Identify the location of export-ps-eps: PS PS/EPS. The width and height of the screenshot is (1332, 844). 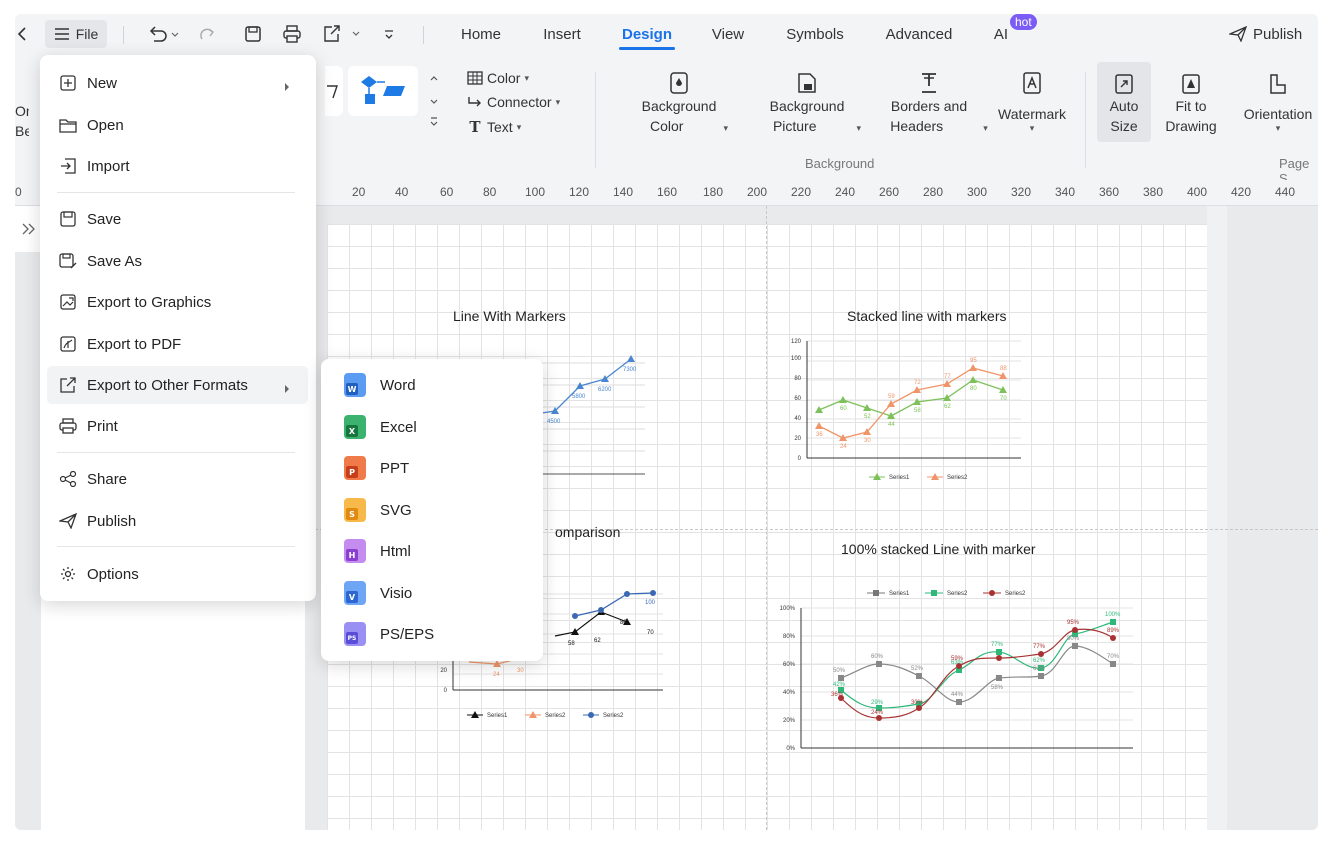
(431, 634).